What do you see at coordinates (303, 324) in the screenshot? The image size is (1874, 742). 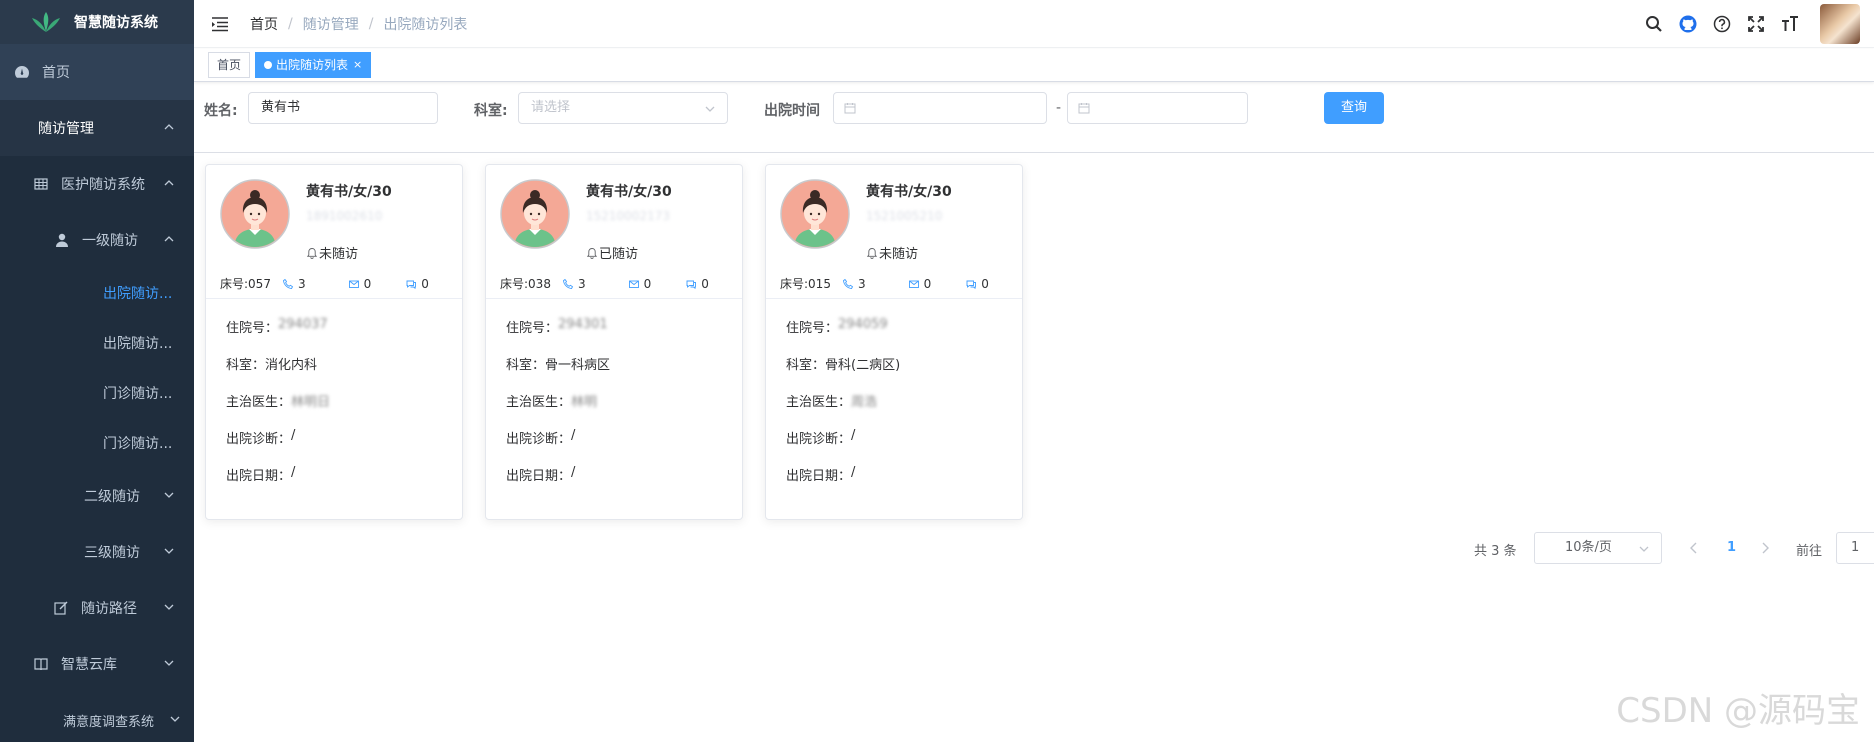 I see `admission-number-value: 294037` at bounding box center [303, 324].